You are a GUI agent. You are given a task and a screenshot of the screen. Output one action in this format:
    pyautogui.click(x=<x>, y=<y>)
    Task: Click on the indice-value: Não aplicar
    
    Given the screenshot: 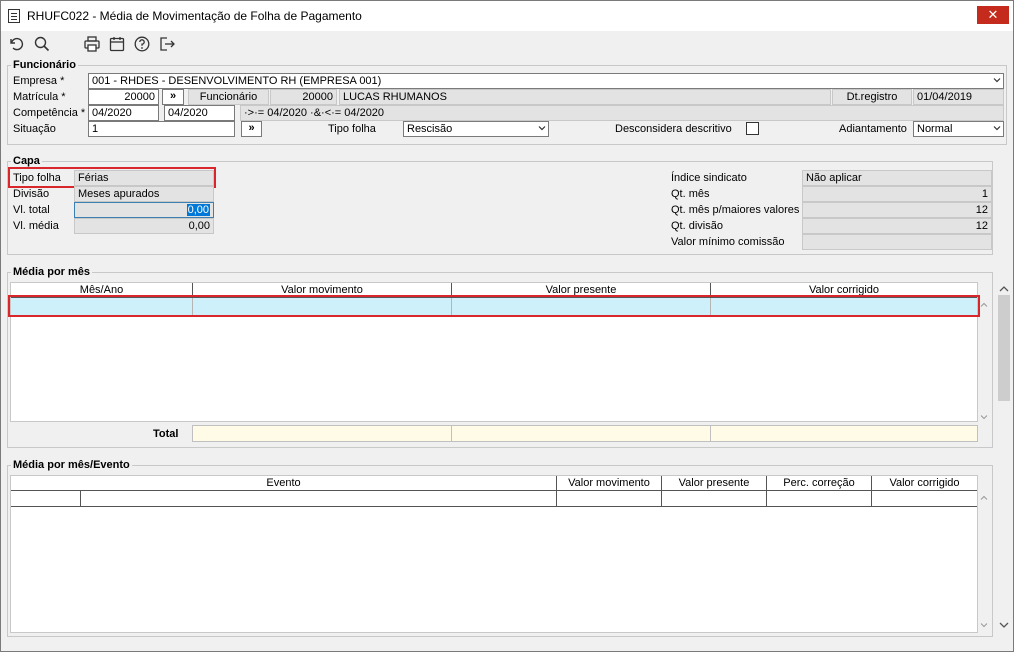 What is the action you would take?
    pyautogui.click(x=897, y=178)
    